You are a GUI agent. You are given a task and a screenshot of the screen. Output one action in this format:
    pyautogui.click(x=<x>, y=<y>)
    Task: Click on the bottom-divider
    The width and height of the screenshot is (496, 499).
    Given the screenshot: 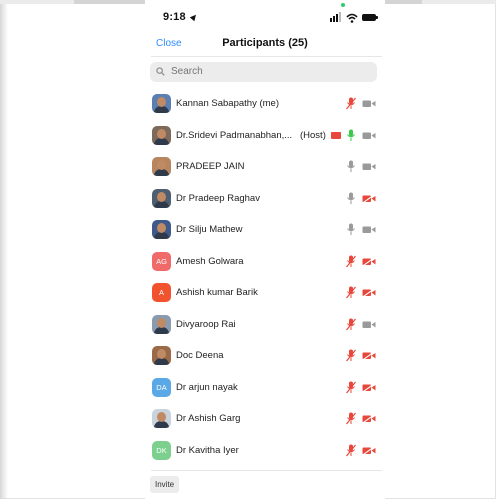 What is the action you would take?
    pyautogui.click(x=266, y=470)
    